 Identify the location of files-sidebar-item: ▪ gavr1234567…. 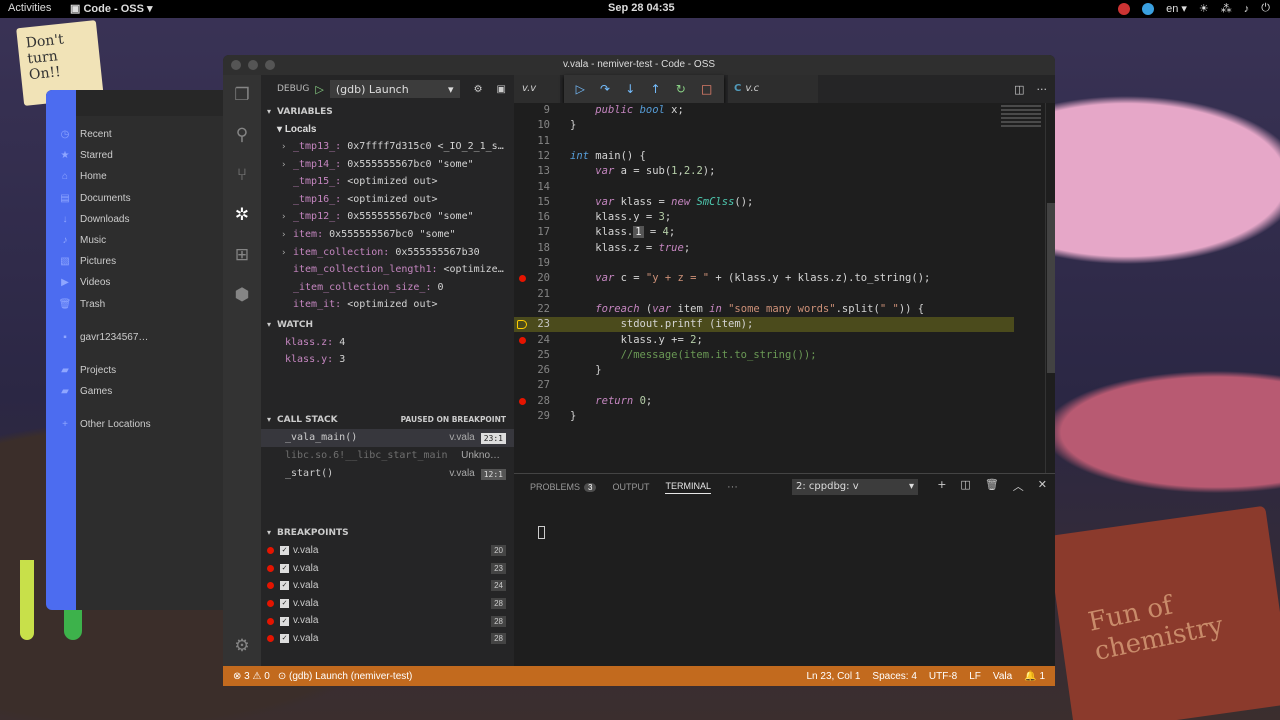
(144, 337).